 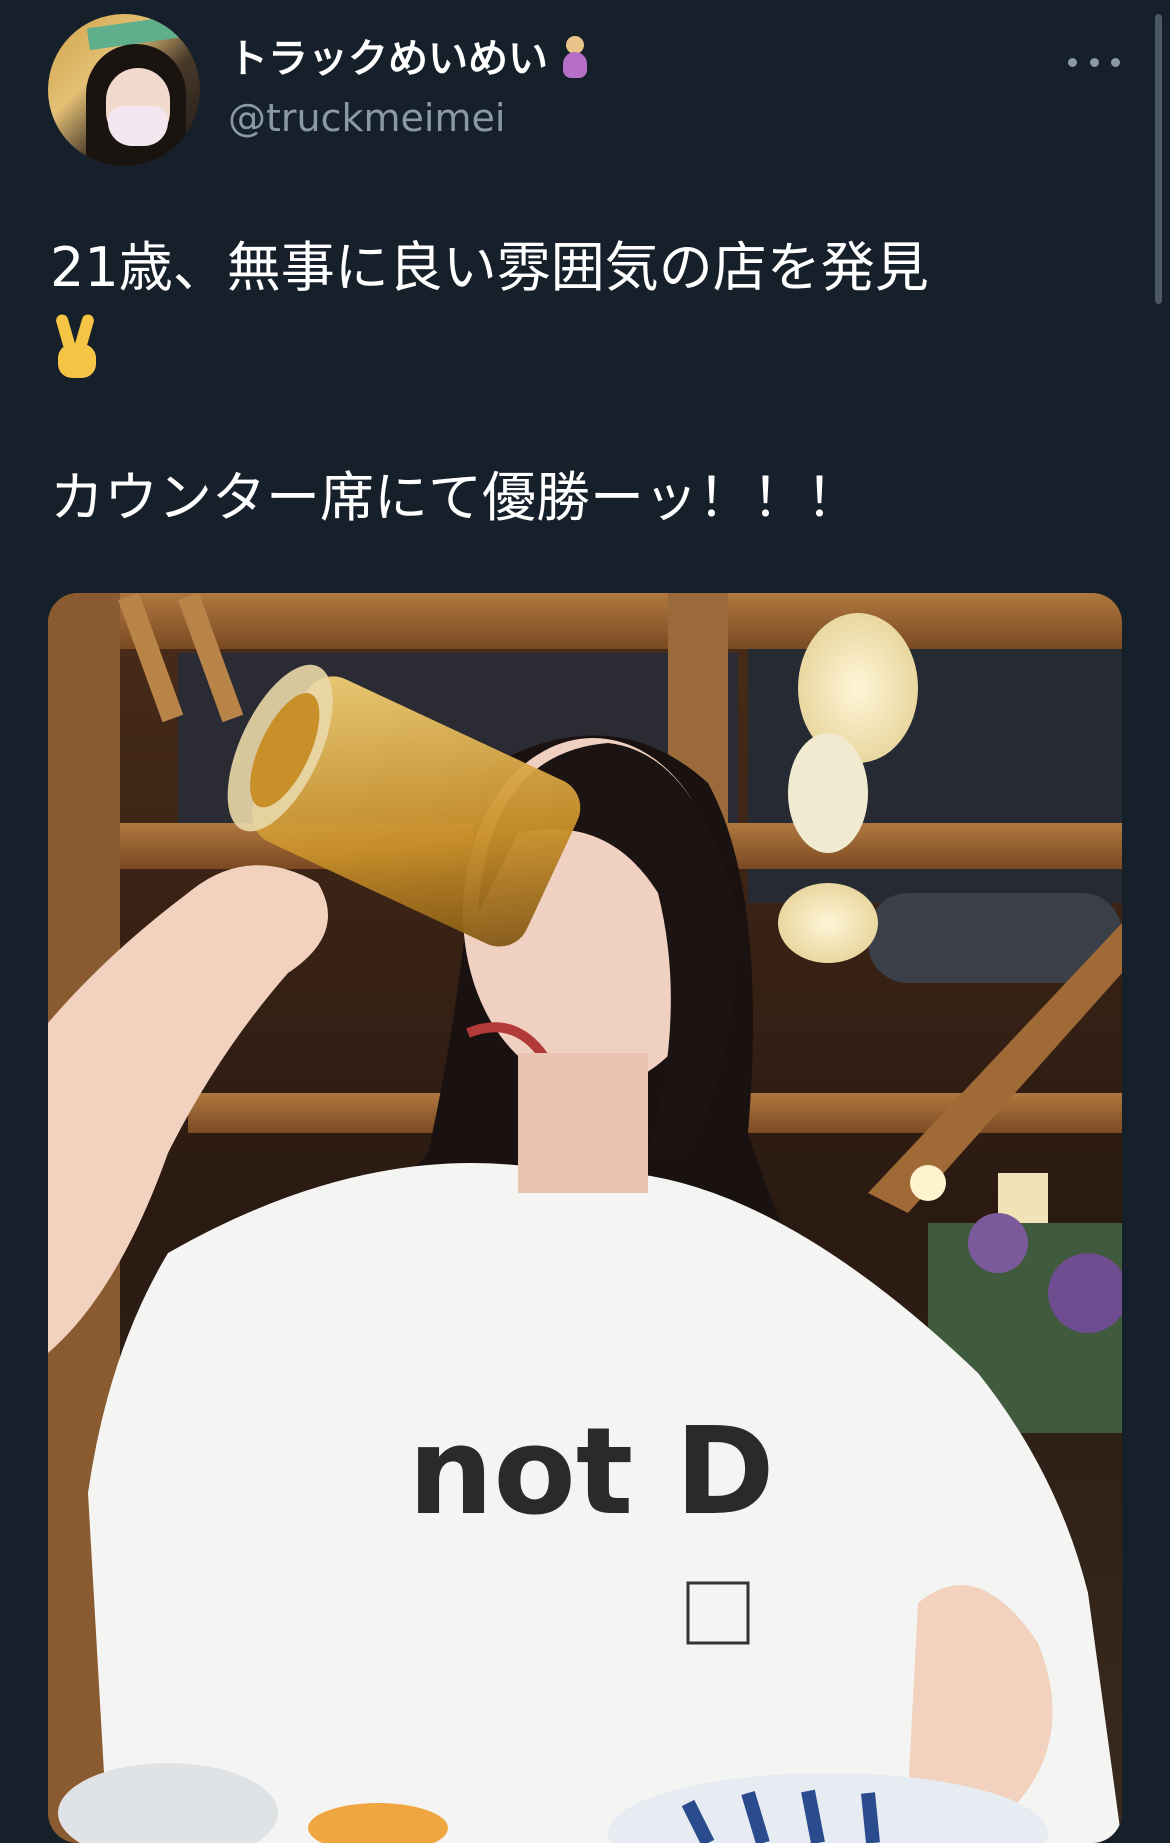 I want to click on victory-hand-icon, so click(x=77, y=346).